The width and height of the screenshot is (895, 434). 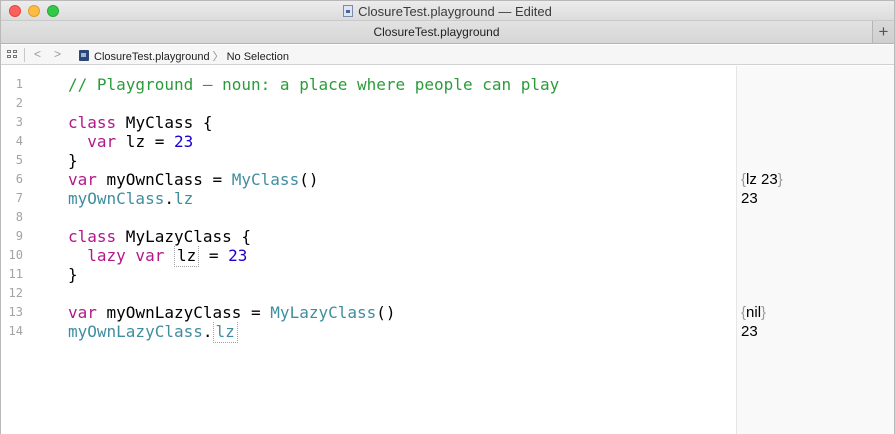 What do you see at coordinates (436, 32) in the screenshot?
I see `tab-closuretest: ClosureTest.playground` at bounding box center [436, 32].